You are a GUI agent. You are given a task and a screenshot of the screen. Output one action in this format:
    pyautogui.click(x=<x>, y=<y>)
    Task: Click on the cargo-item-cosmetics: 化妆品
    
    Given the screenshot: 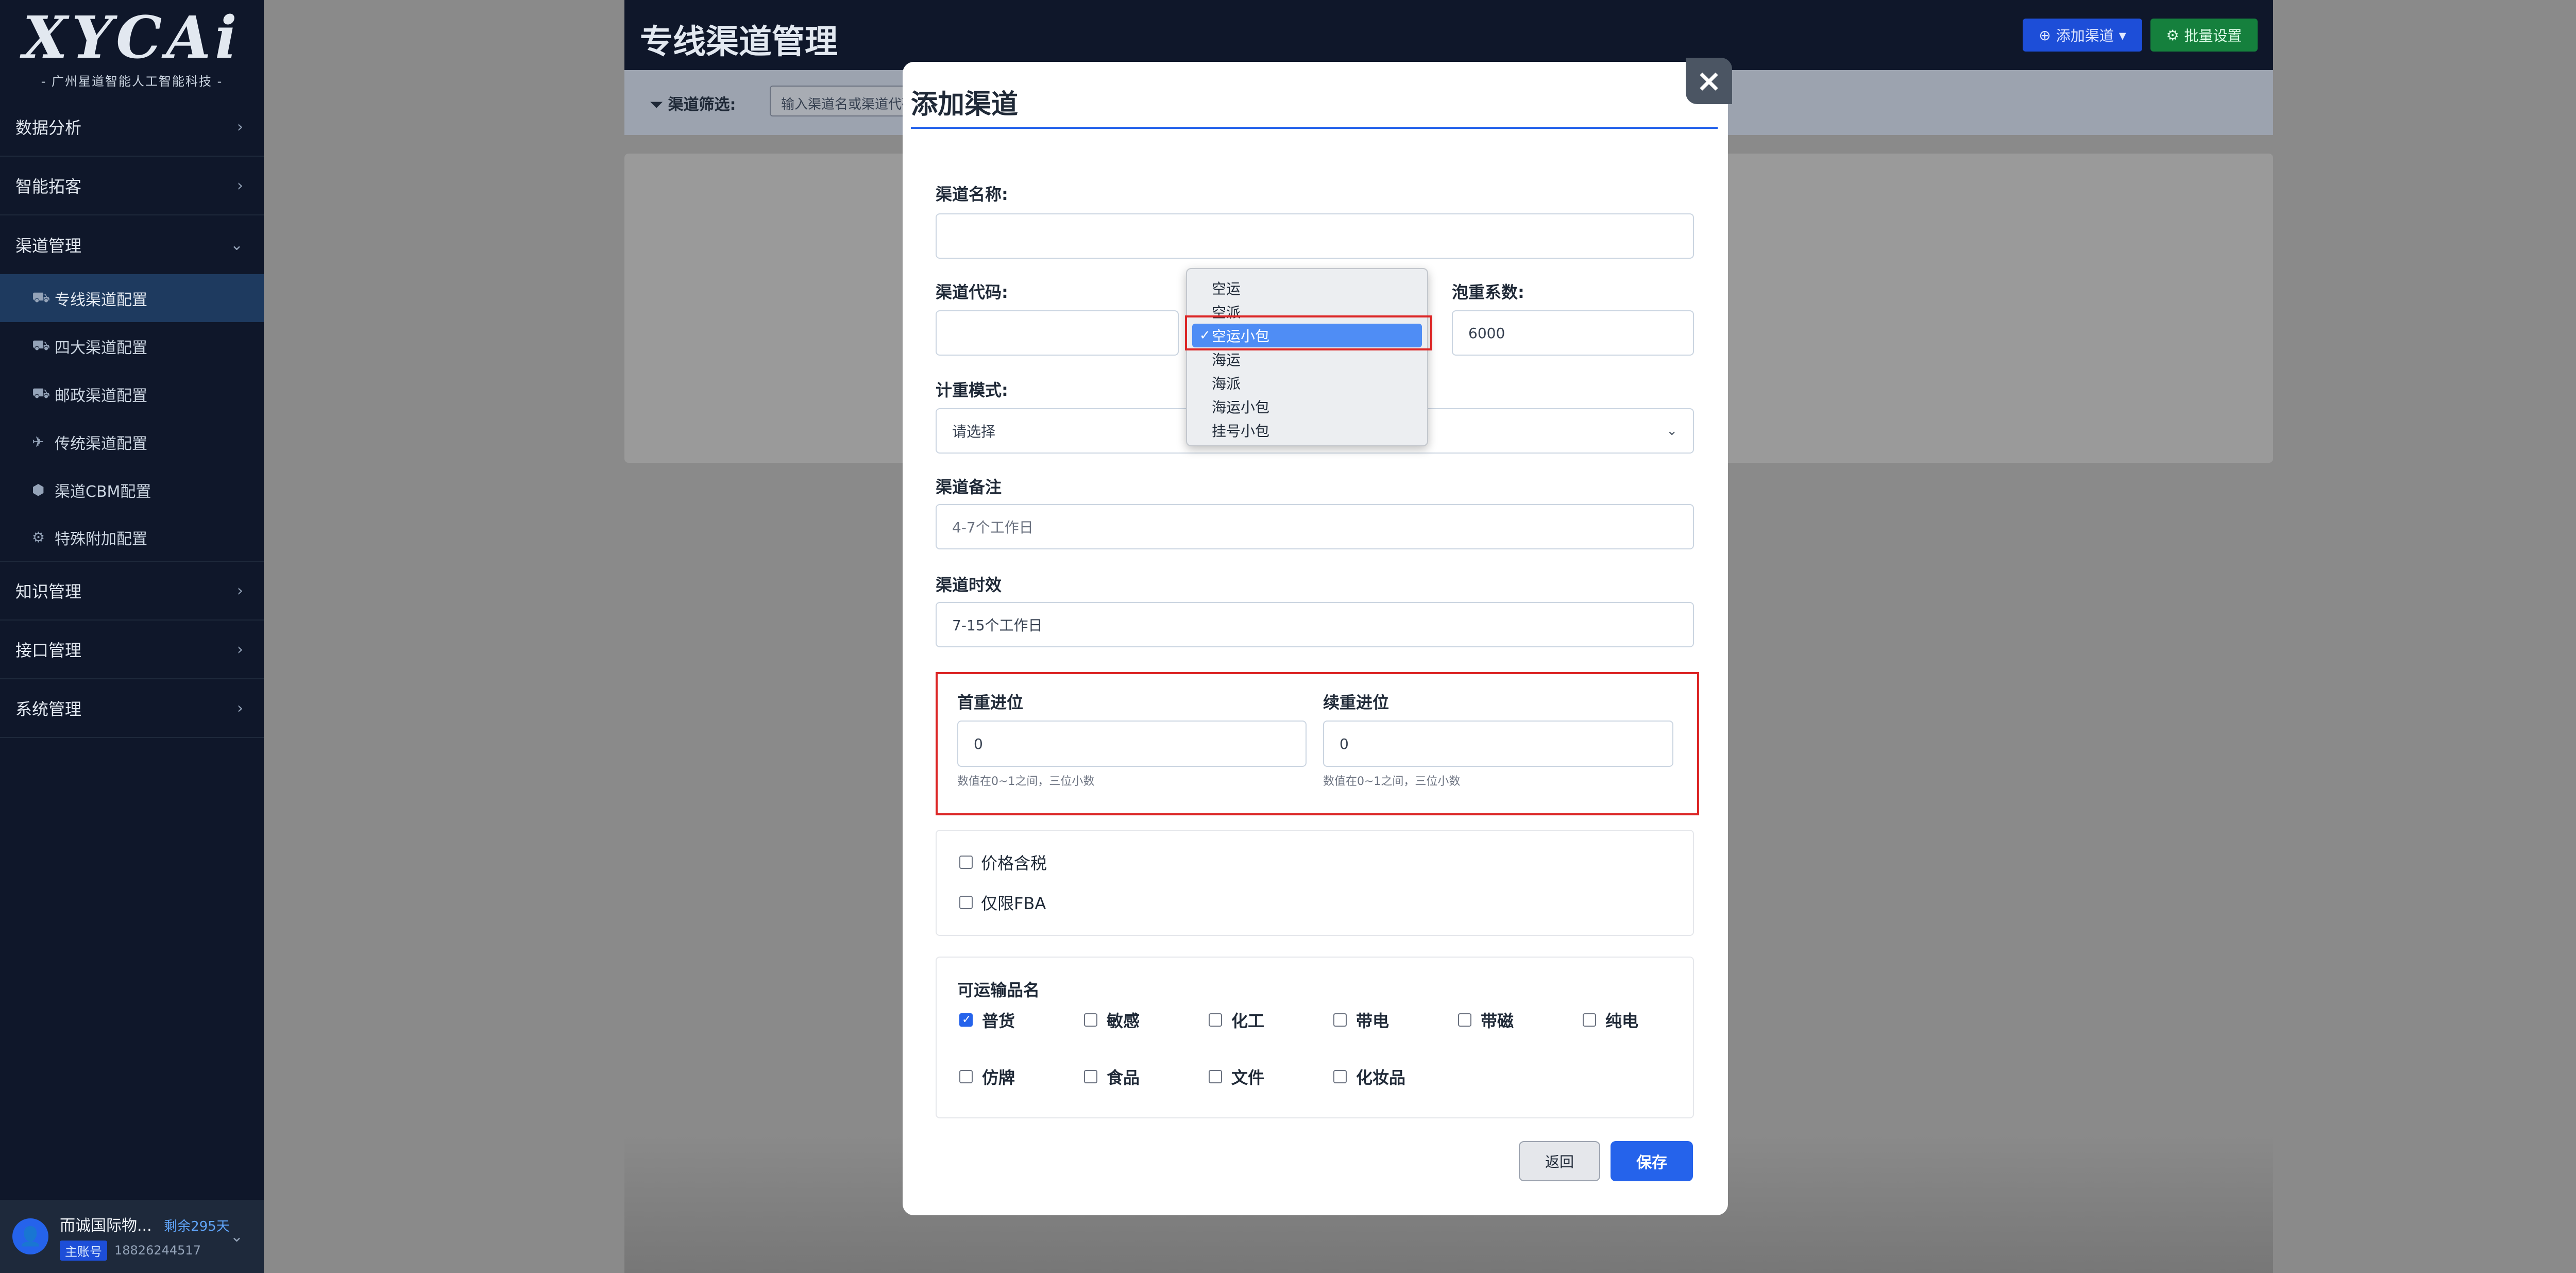 What is the action you would take?
    pyautogui.click(x=1369, y=1076)
    